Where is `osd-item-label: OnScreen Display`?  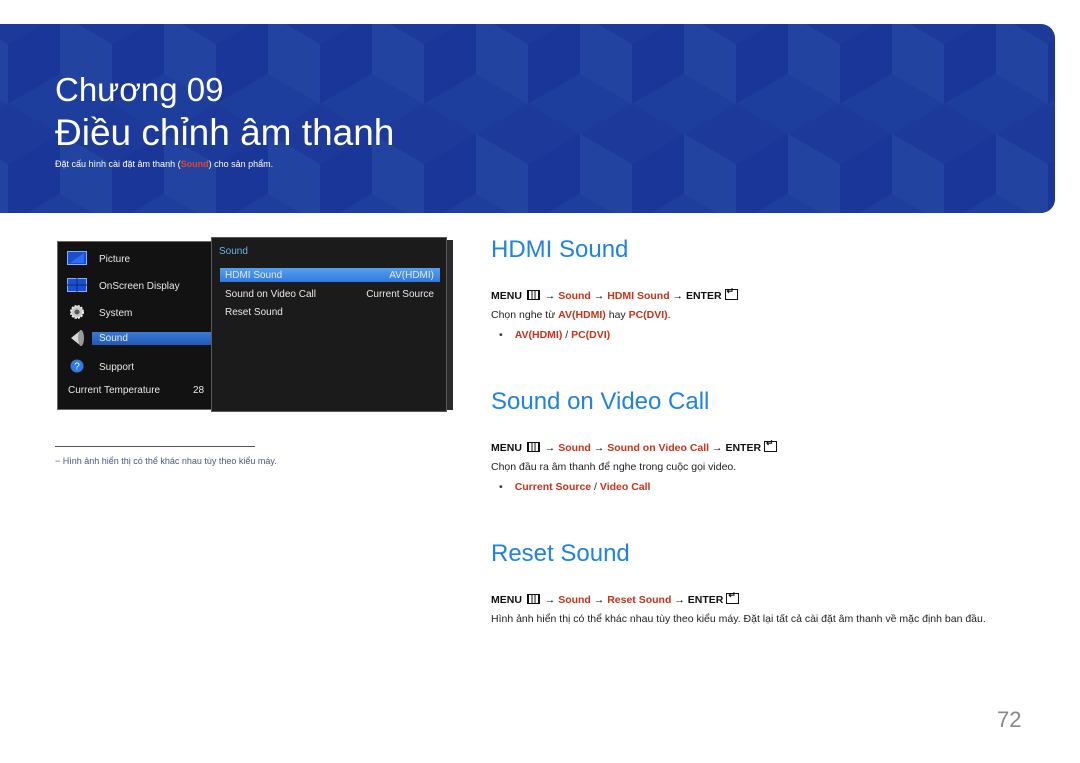
osd-item-label: OnScreen Display is located at coordinates (139, 286).